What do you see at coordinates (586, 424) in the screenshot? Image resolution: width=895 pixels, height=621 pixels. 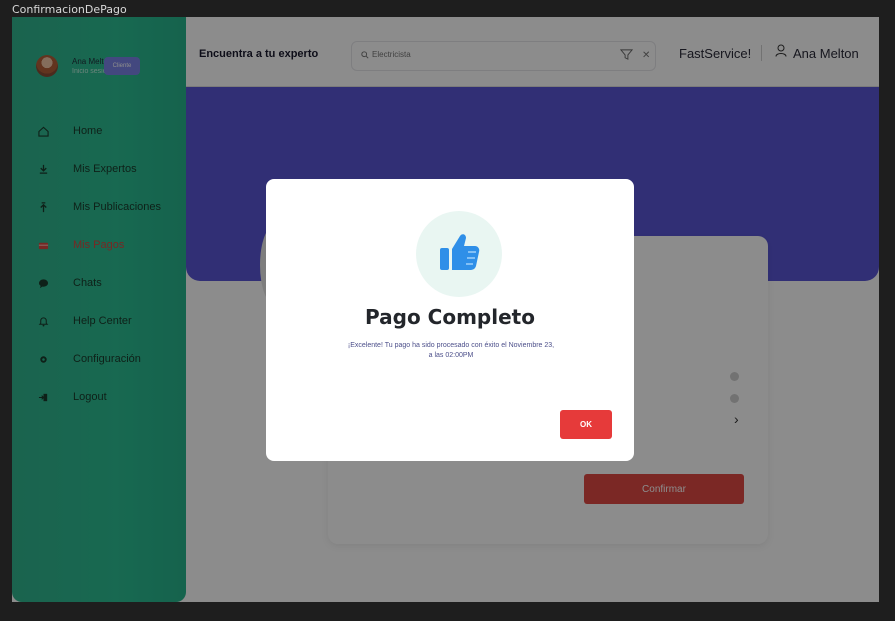 I see `ok-button: OK` at bounding box center [586, 424].